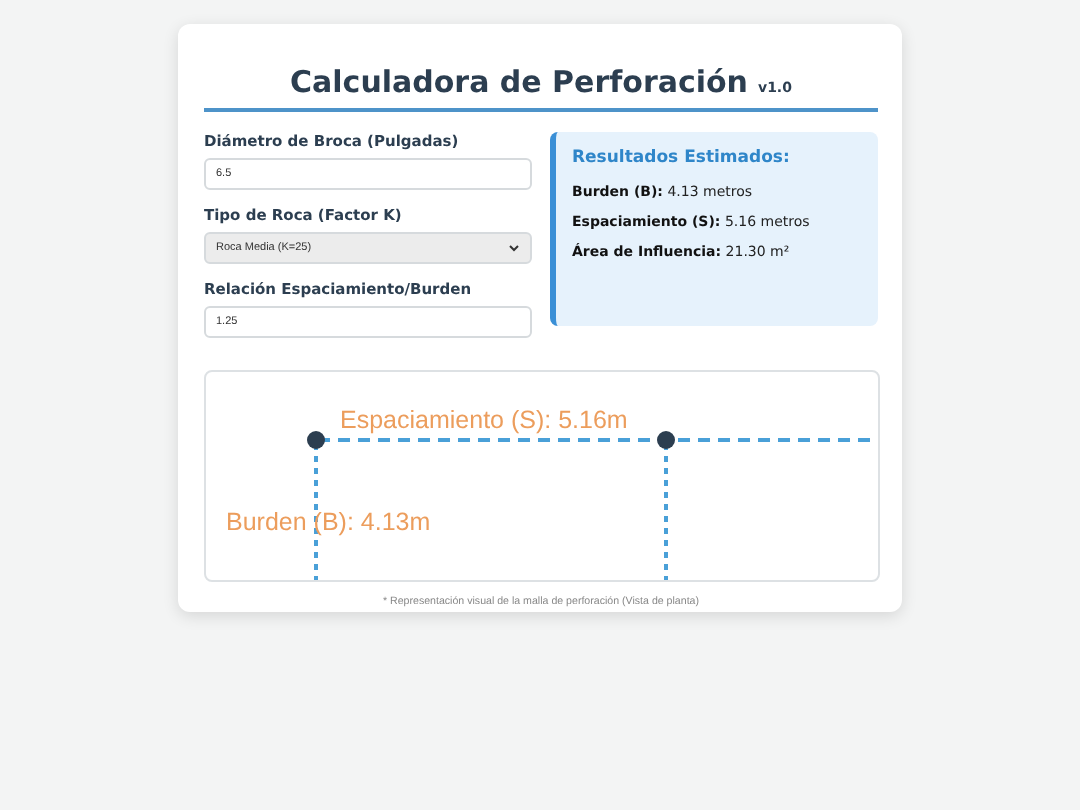 This screenshot has width=1080, height=810. Describe the element at coordinates (484, 420) in the screenshot. I see `spacing-label: Espaciamiento (S): 5.16m` at that location.